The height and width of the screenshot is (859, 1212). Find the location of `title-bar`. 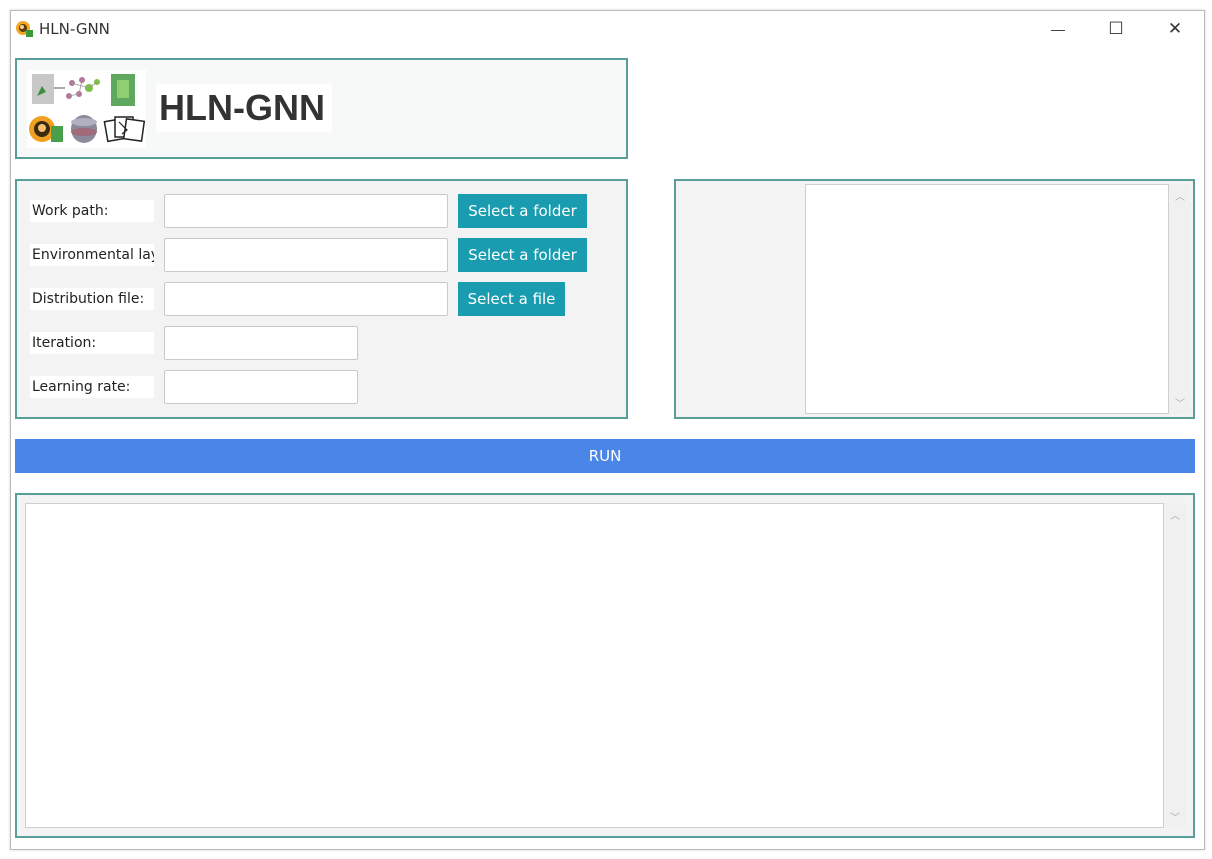

title-bar is located at coordinates (607, 29).